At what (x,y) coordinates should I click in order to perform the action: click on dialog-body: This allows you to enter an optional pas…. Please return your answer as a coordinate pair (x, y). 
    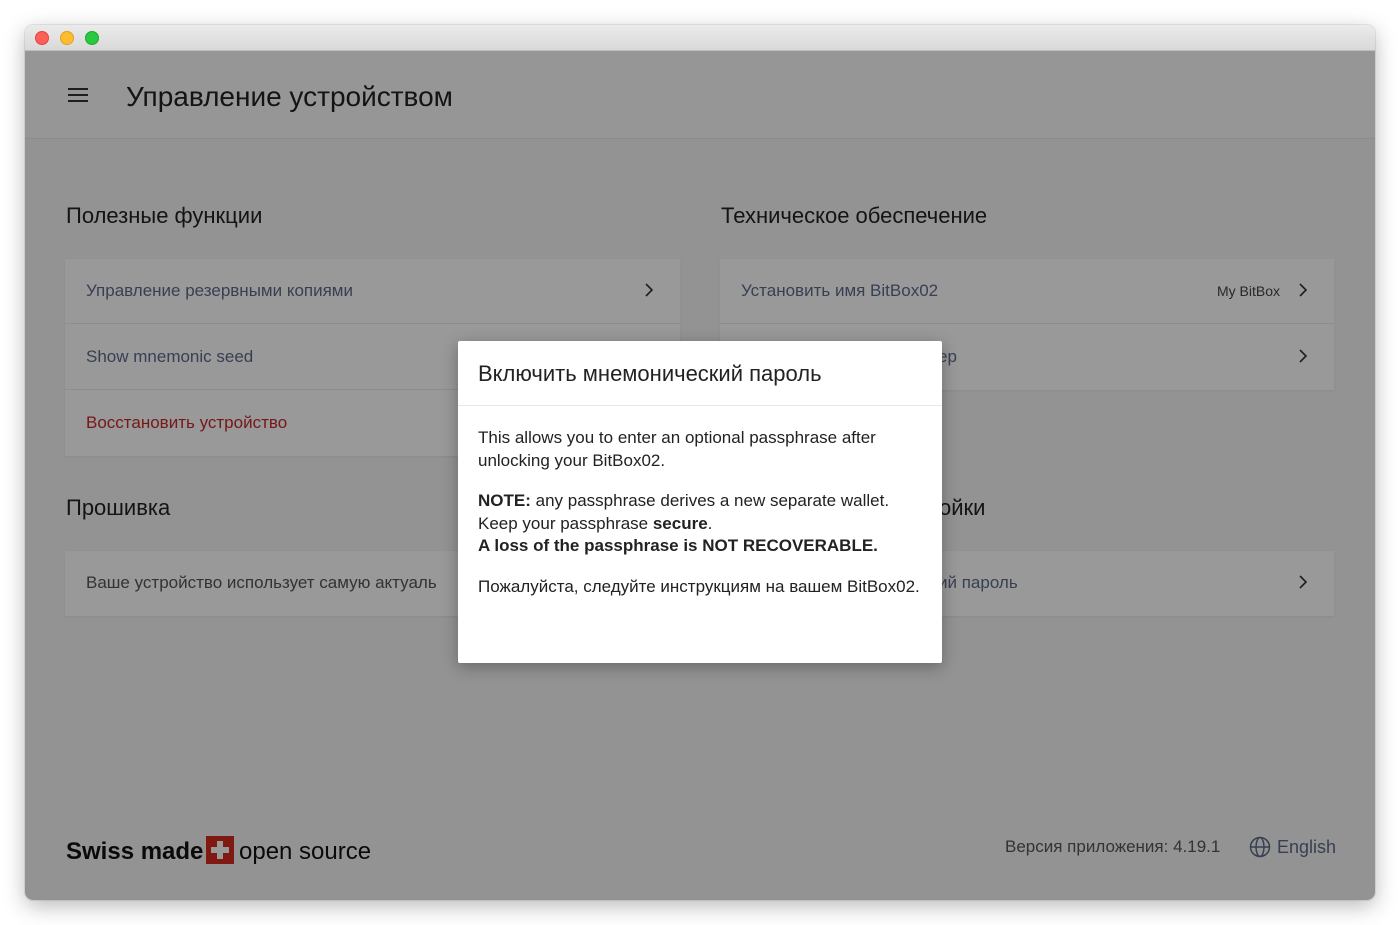
    Looking at the image, I should click on (702, 521).